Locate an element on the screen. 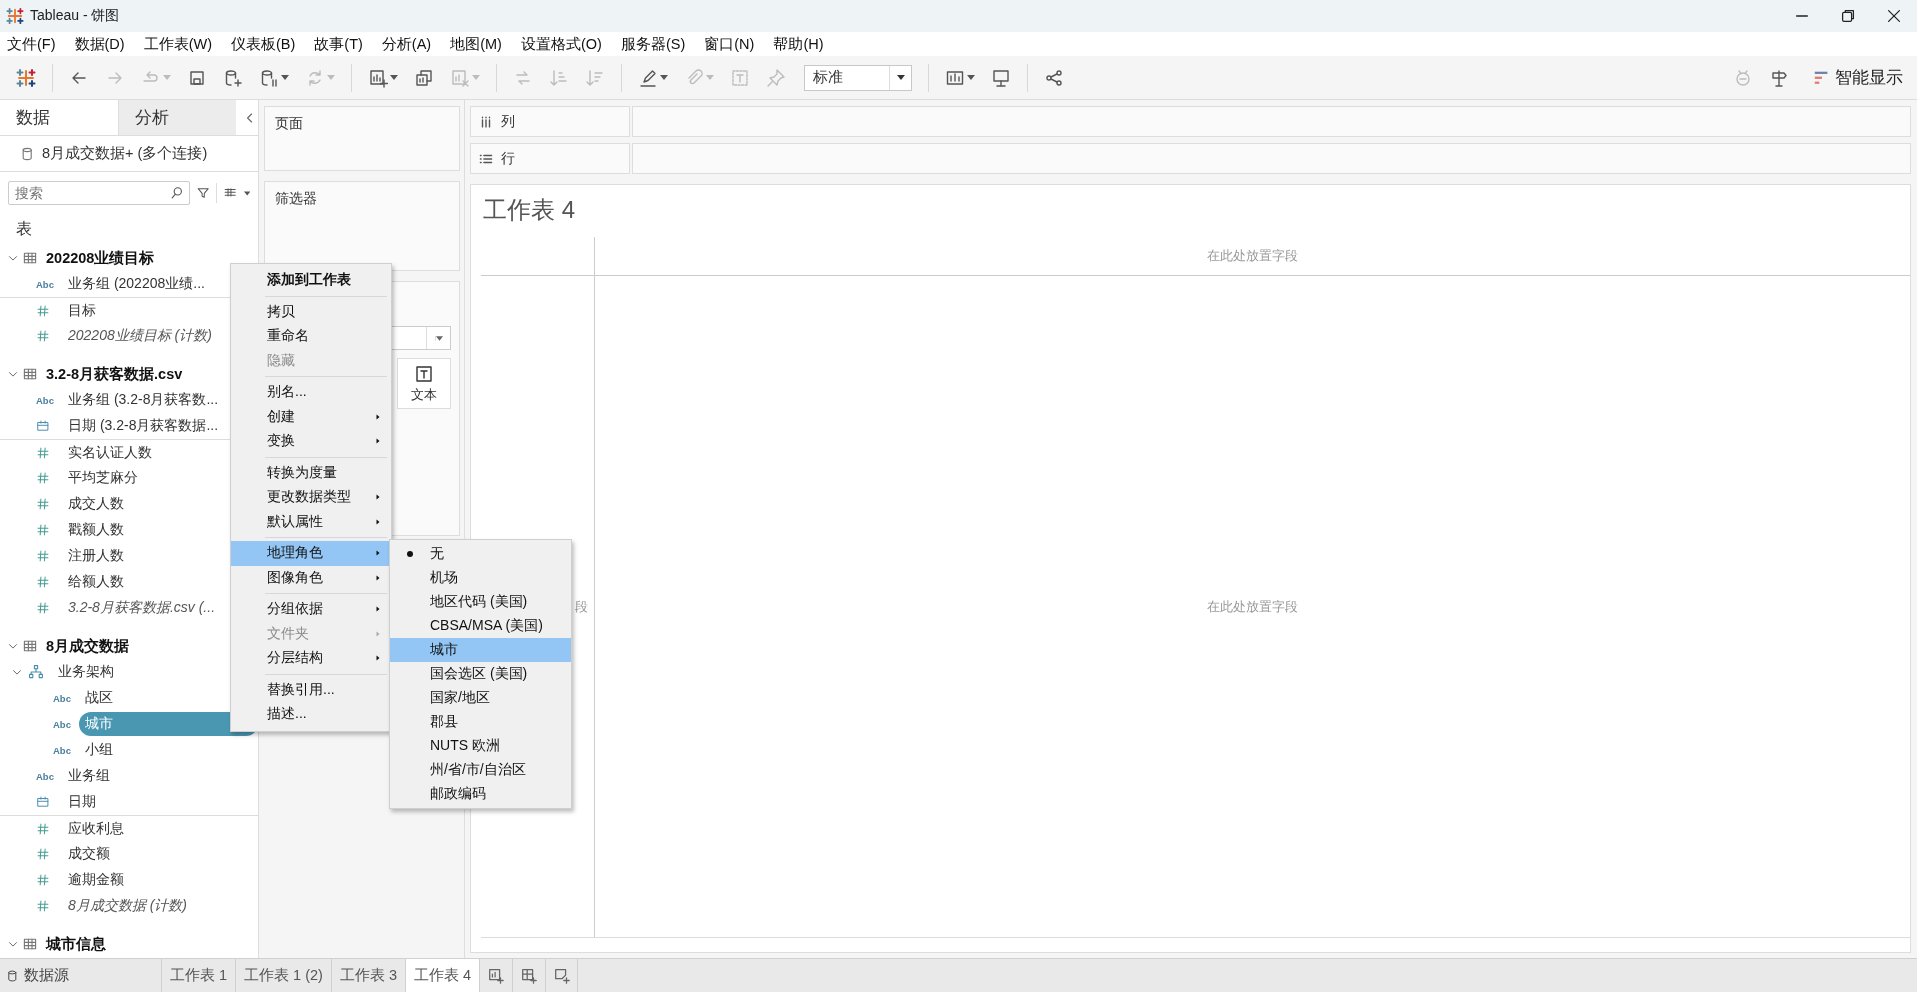  text-mark-button: 文本 is located at coordinates (424, 383).